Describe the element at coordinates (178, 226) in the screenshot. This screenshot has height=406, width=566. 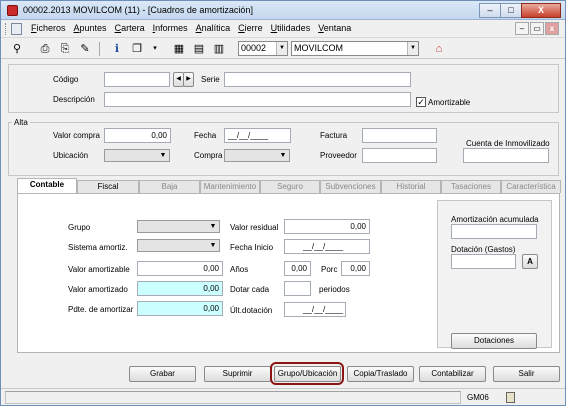
I see `grupo-select: ▼` at that location.